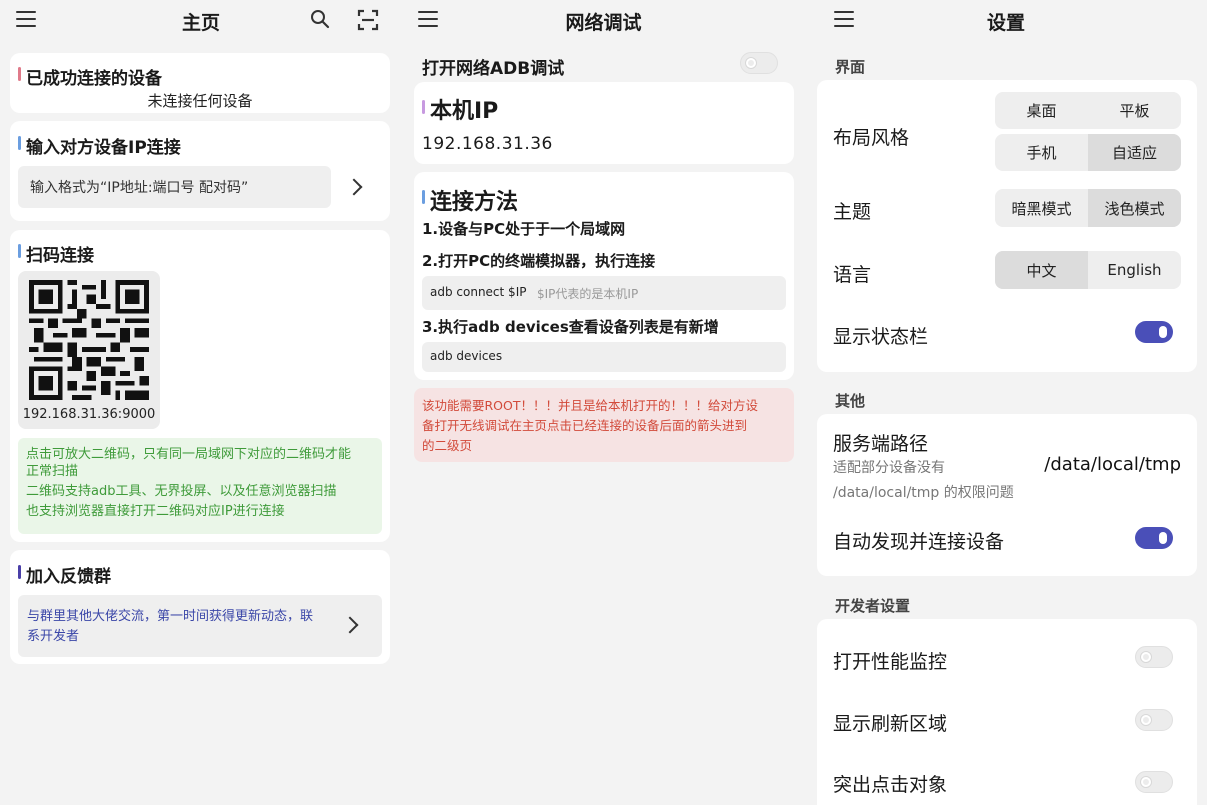 This screenshot has height=805, width=1207. Describe the element at coordinates (181, 491) in the screenshot. I see `qr-tip-line: 二维码支持adb工具、无界投屏、以及任意浏览器扫描` at that location.